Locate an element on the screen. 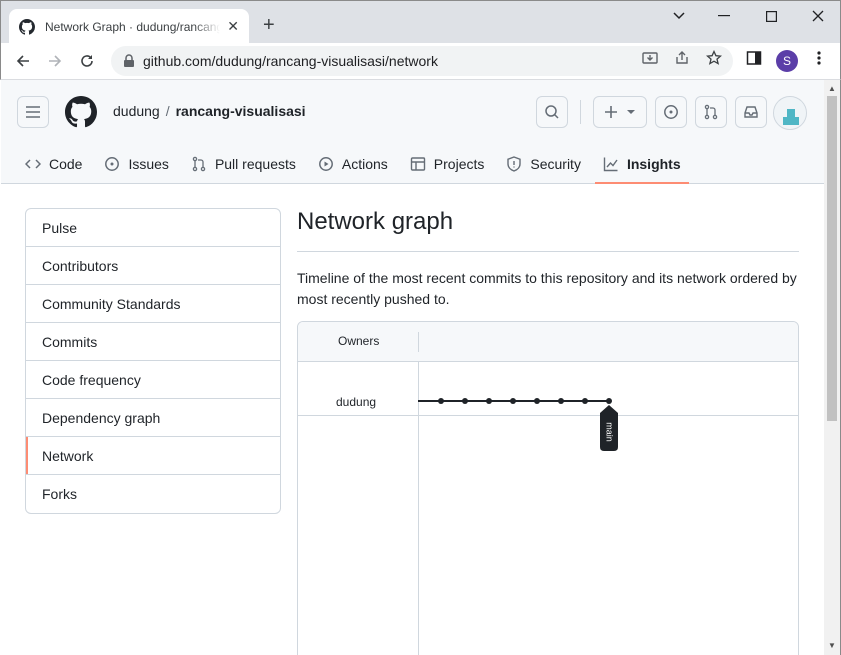 Image resolution: width=841 pixels, height=655 pixels. branch-label-tag: main is located at coordinates (609, 428).